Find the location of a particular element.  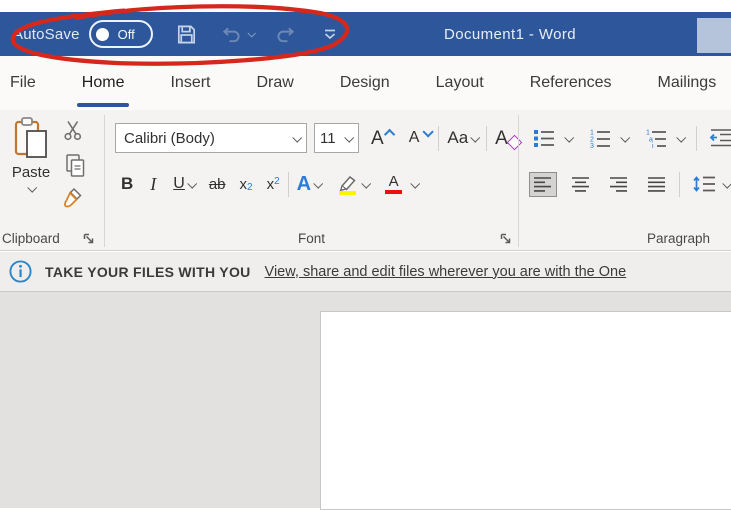

tab-design: Design is located at coordinates (365, 83).